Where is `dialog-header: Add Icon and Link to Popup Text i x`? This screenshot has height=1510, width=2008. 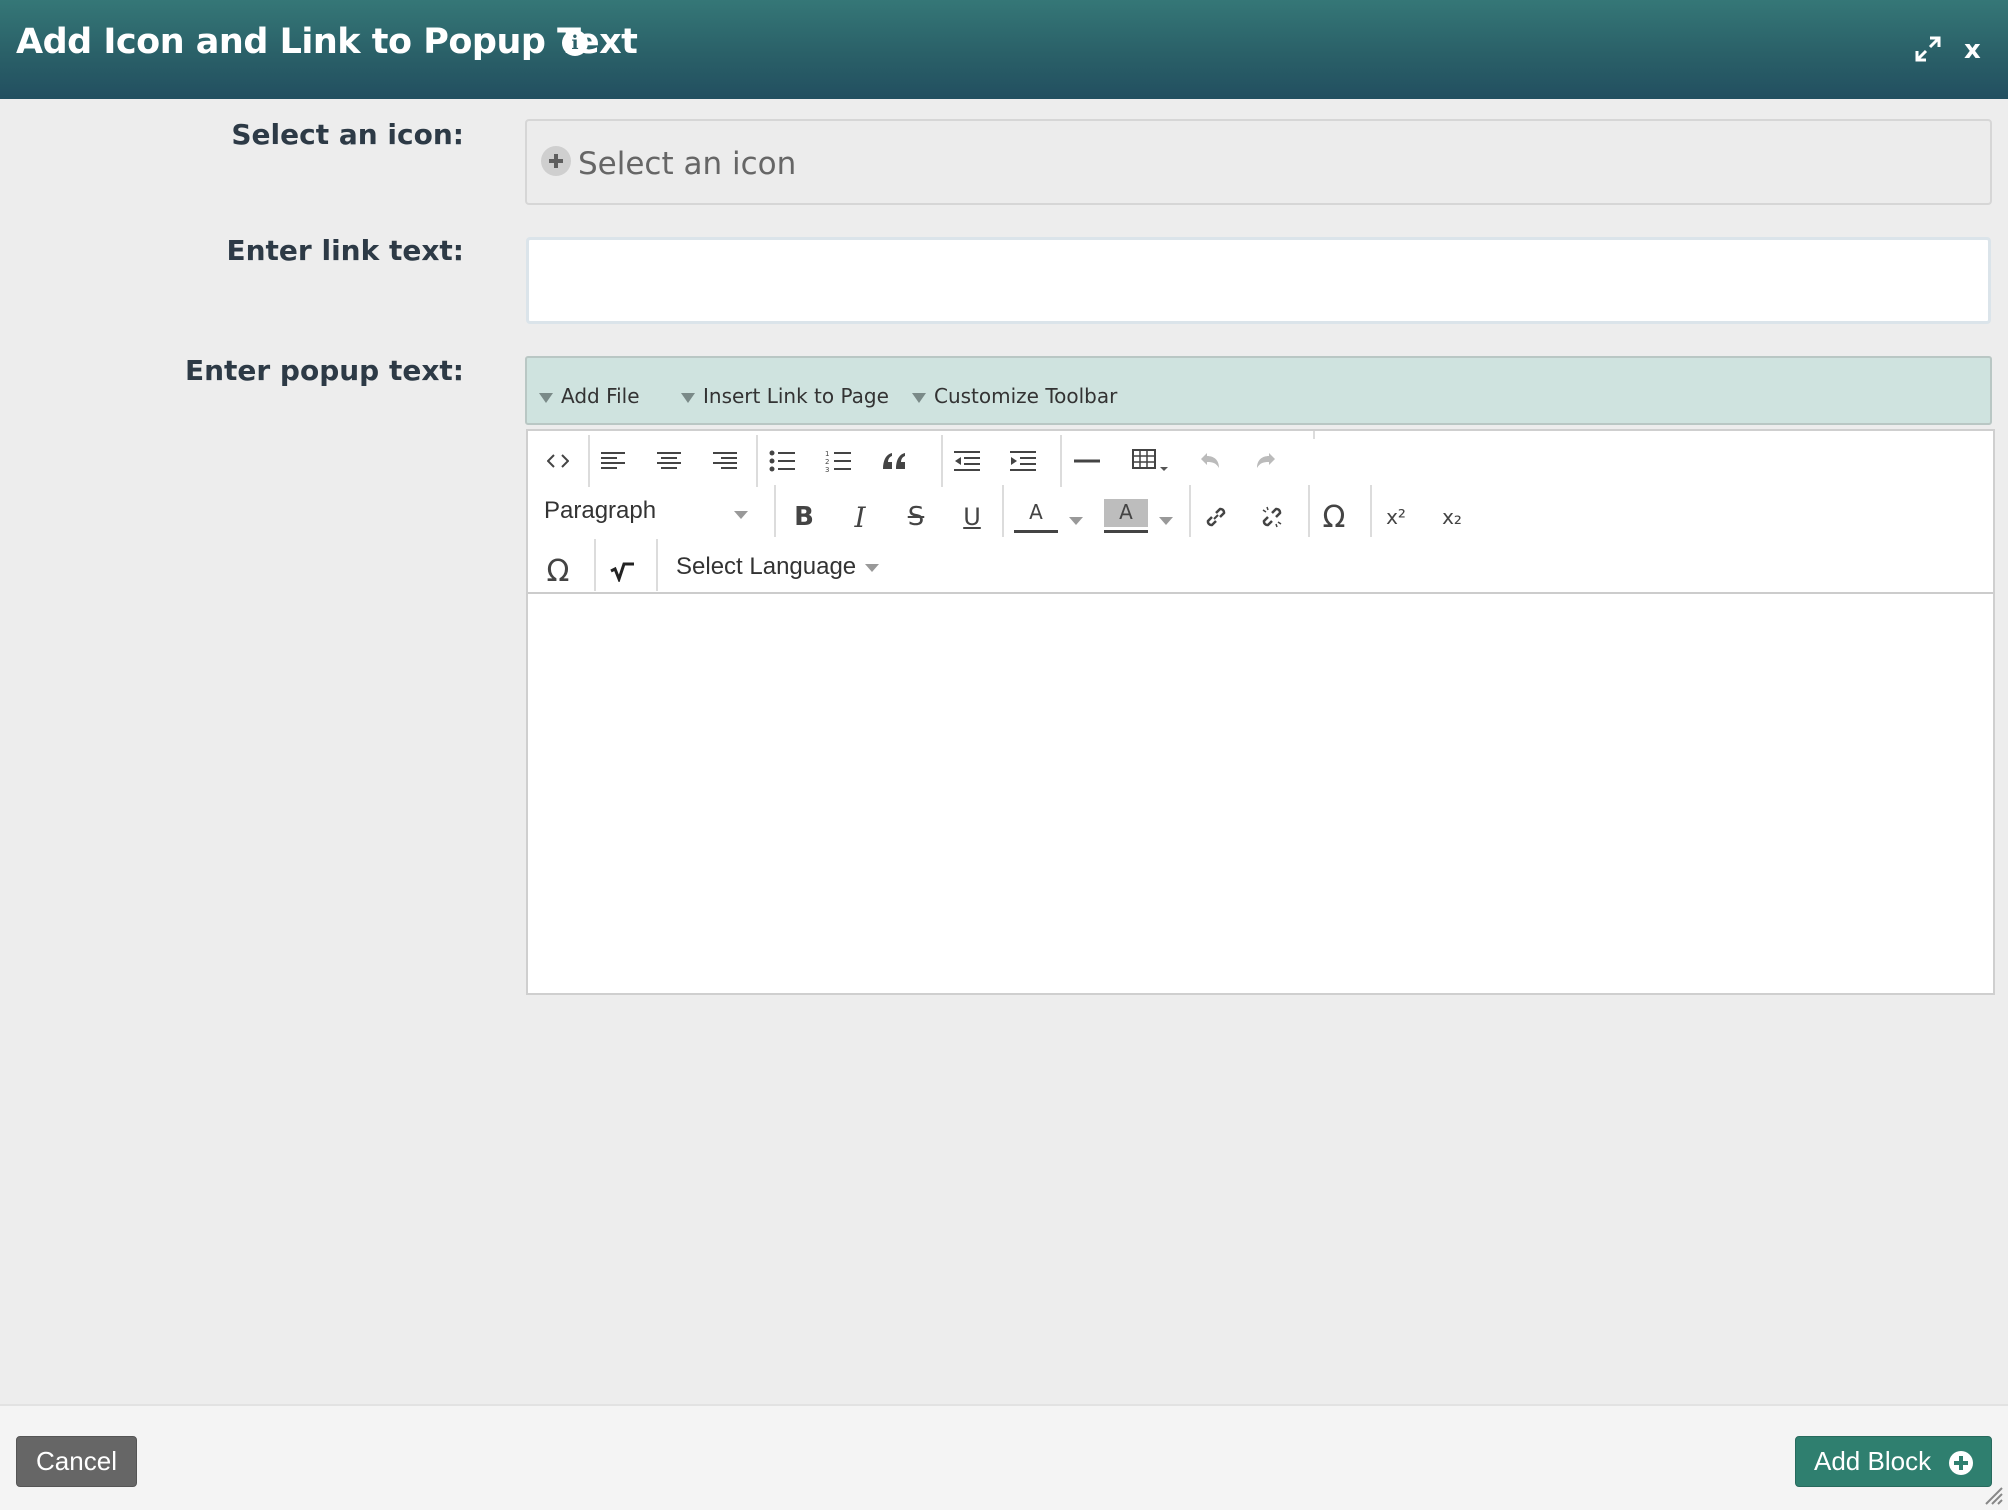
dialog-header: Add Icon and Link to Popup Text i x is located at coordinates (1004, 49).